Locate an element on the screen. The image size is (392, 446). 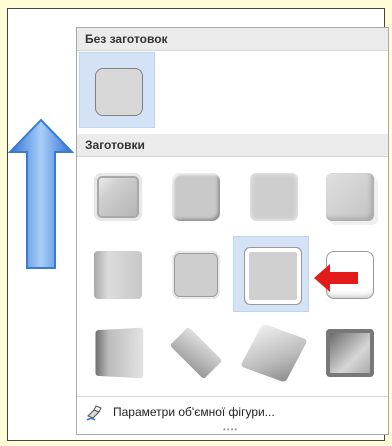
no-presets-header: Без заготовок is located at coordinates (232, 39).